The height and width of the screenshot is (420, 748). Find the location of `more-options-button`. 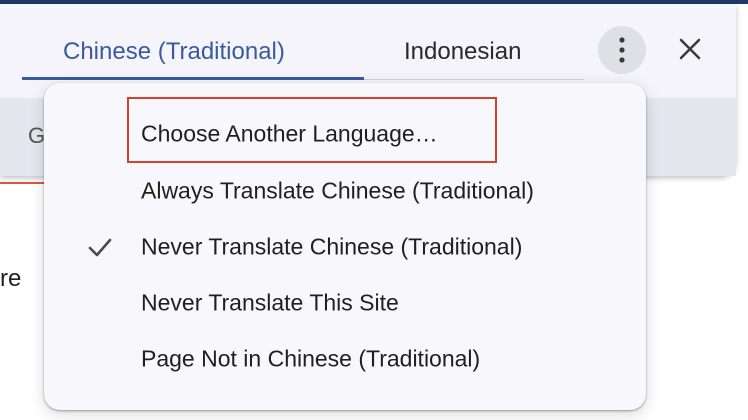

more-options-button is located at coordinates (622, 50).